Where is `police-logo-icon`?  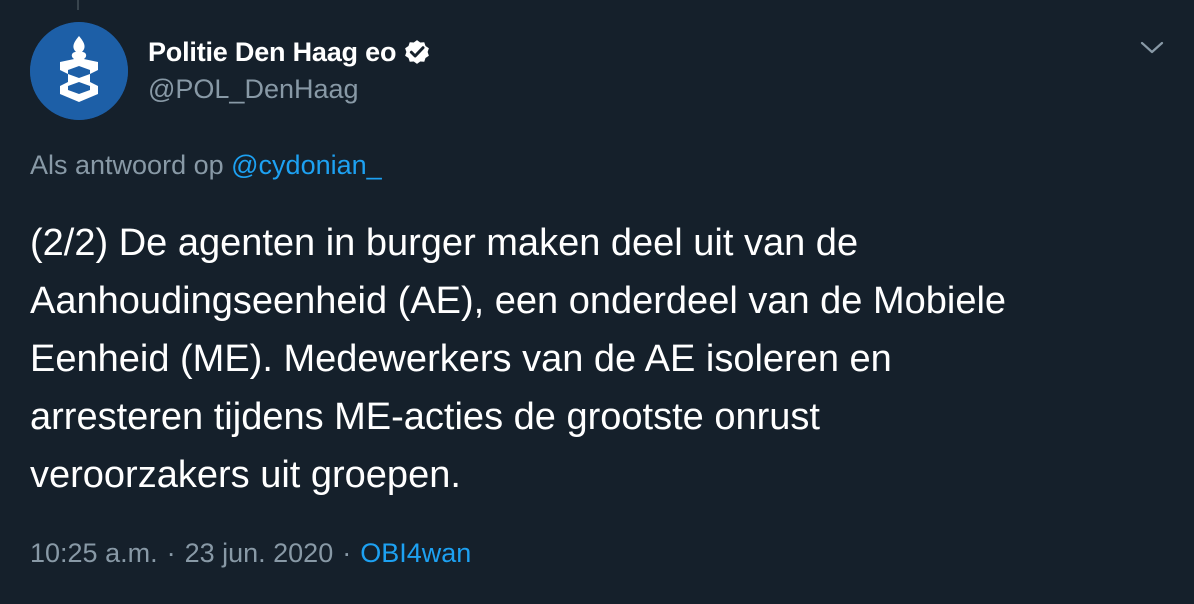 police-logo-icon is located at coordinates (79, 71).